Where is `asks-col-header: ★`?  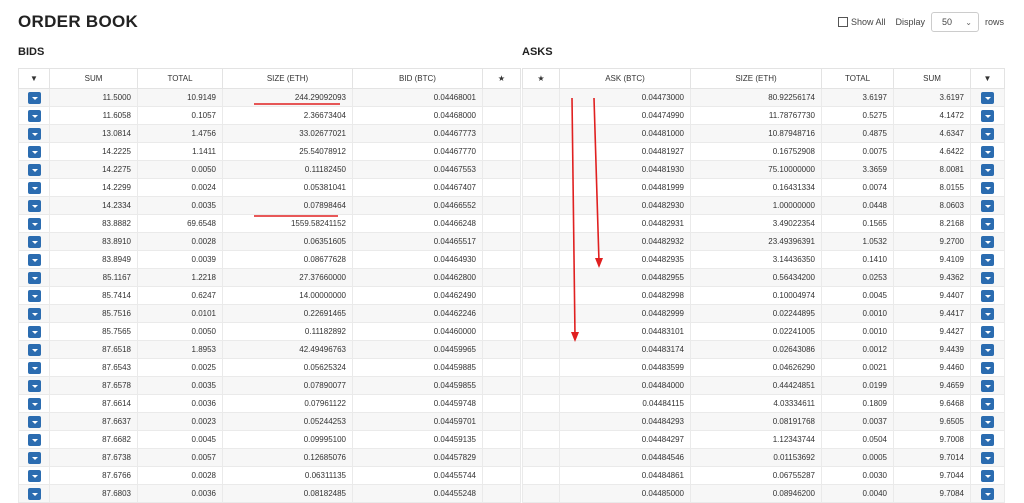
asks-col-header: ★ is located at coordinates (541, 78).